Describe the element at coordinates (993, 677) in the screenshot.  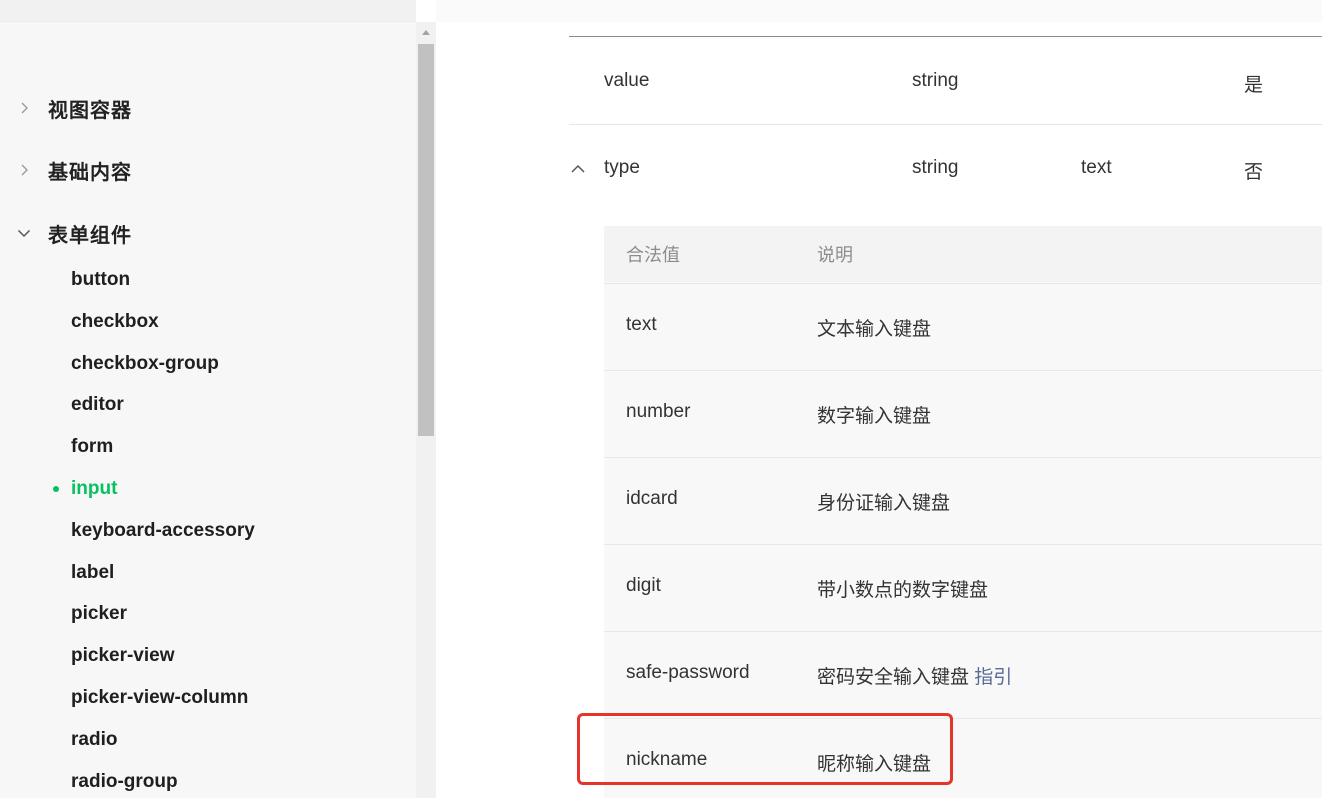
I see `guide-link: 指引` at that location.